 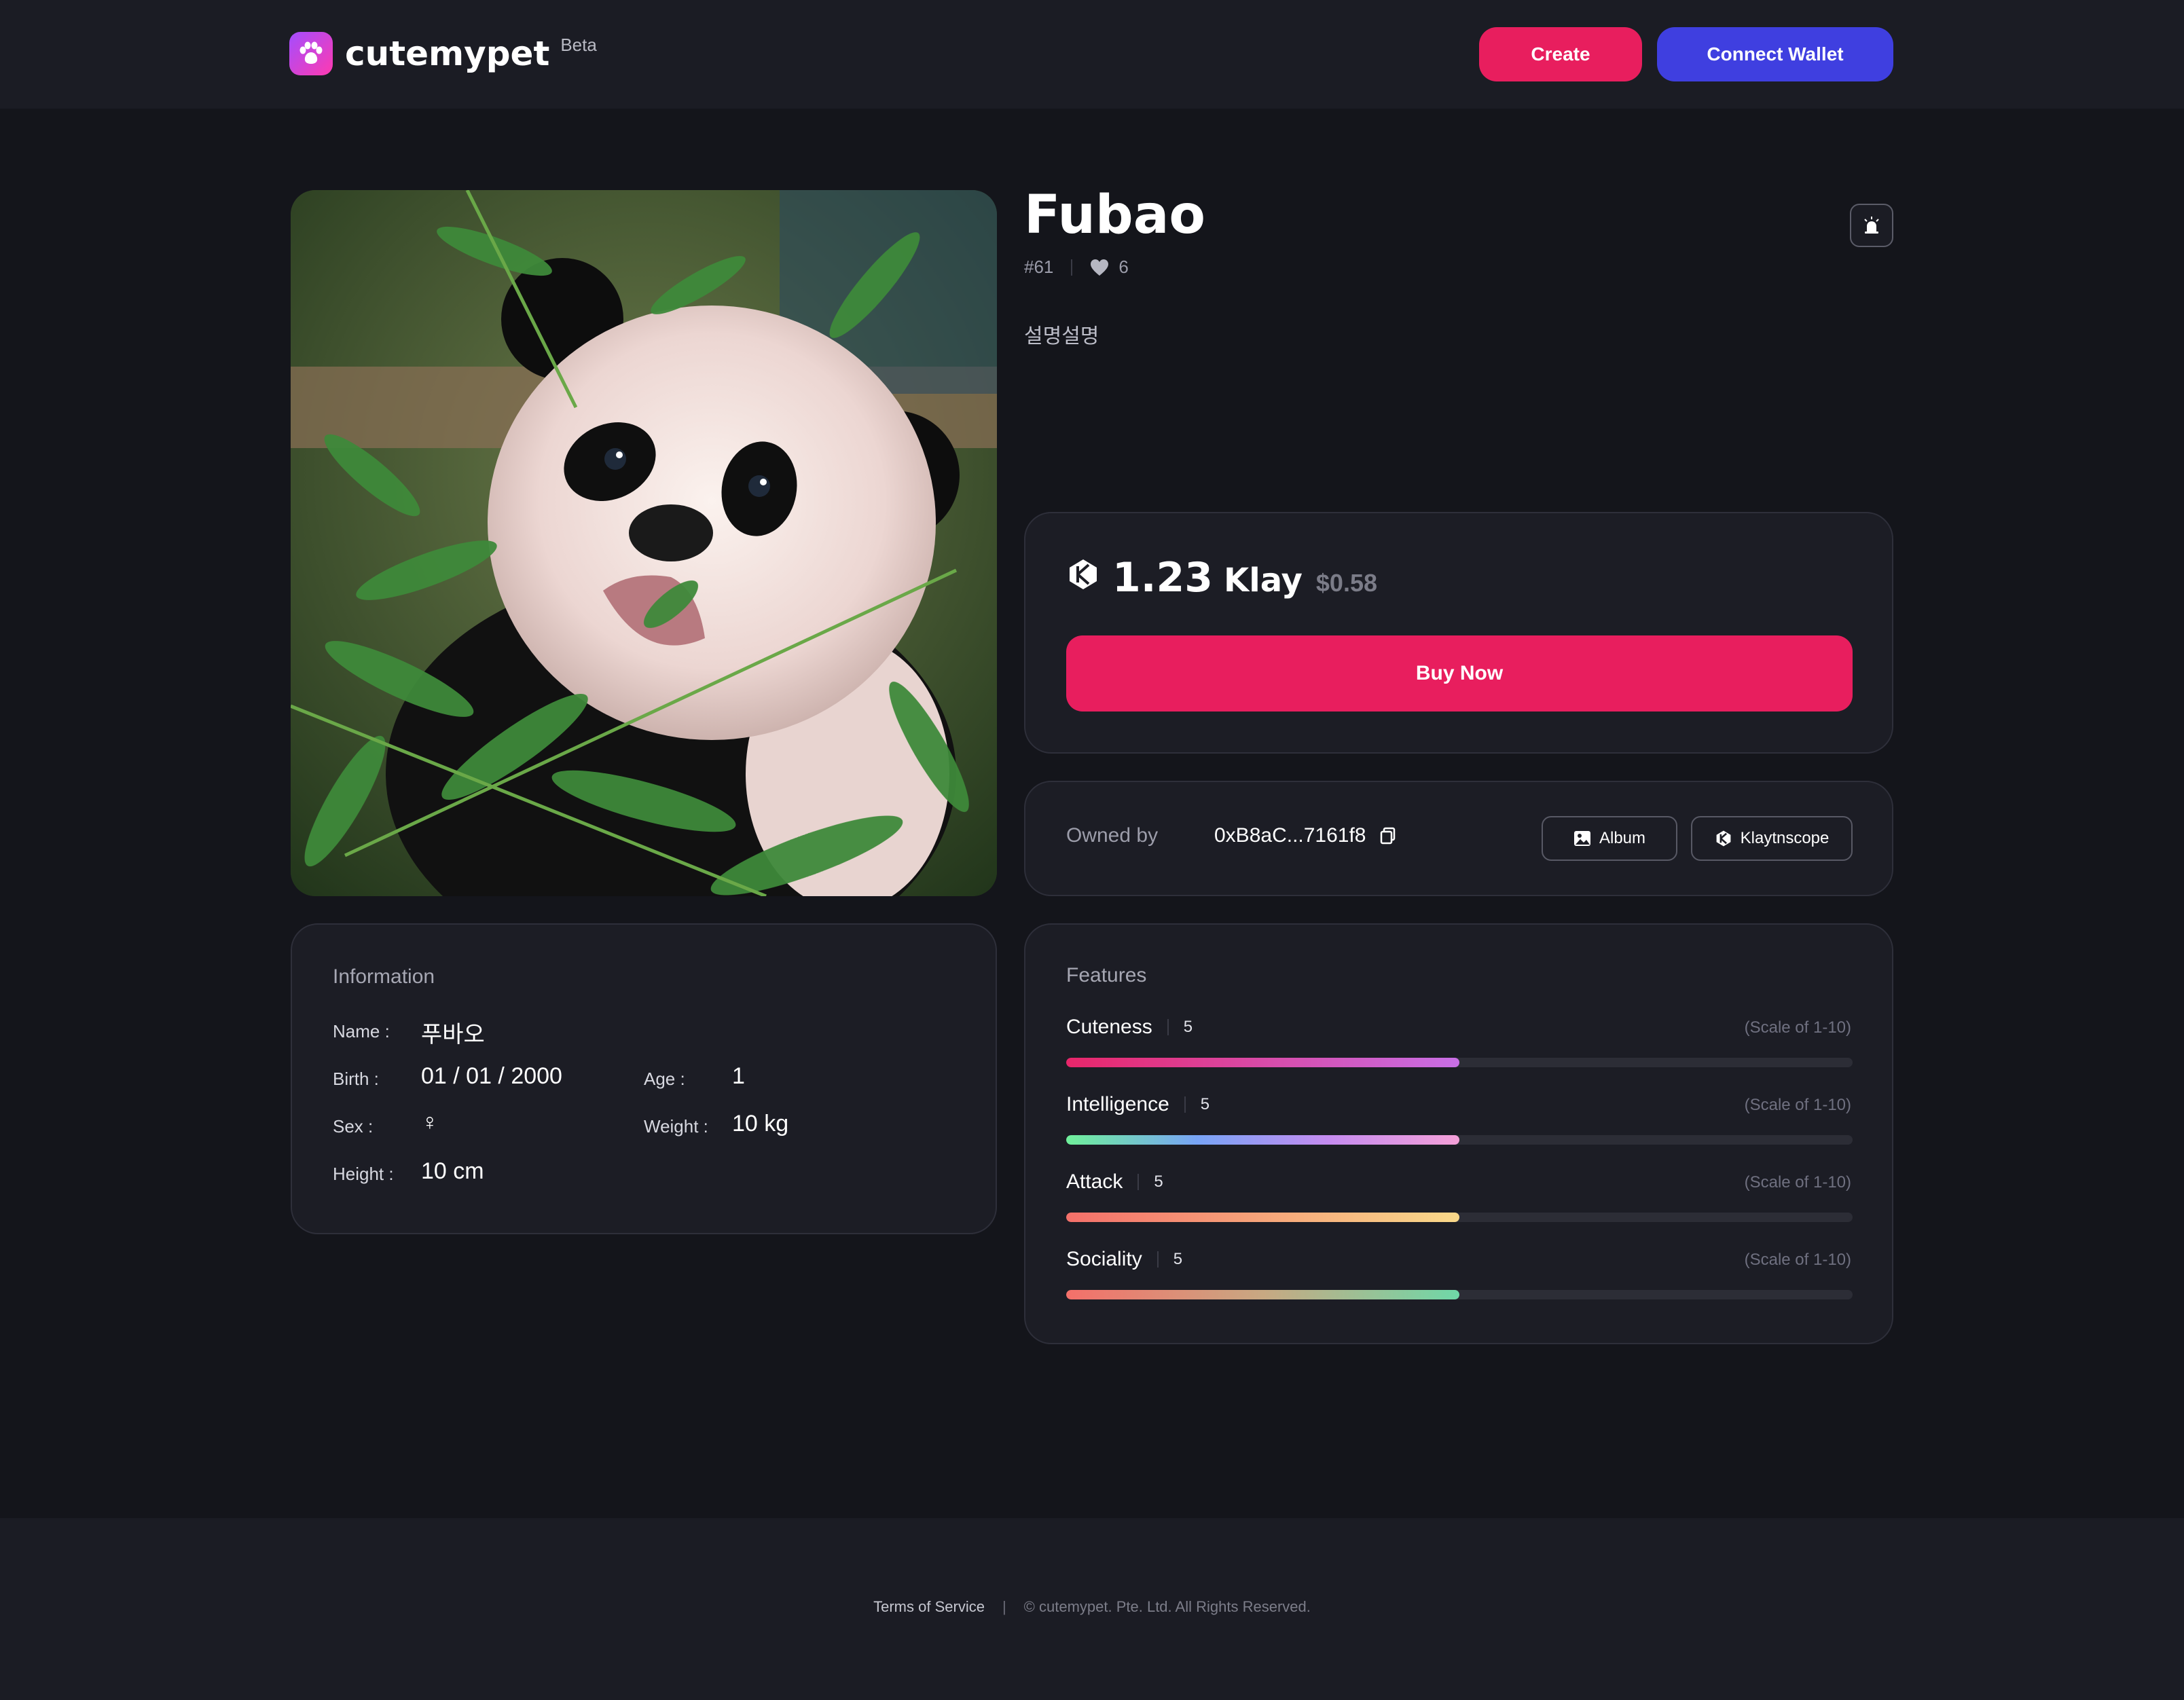 I want to click on name-value: 푸바오, so click(x=453, y=1035).